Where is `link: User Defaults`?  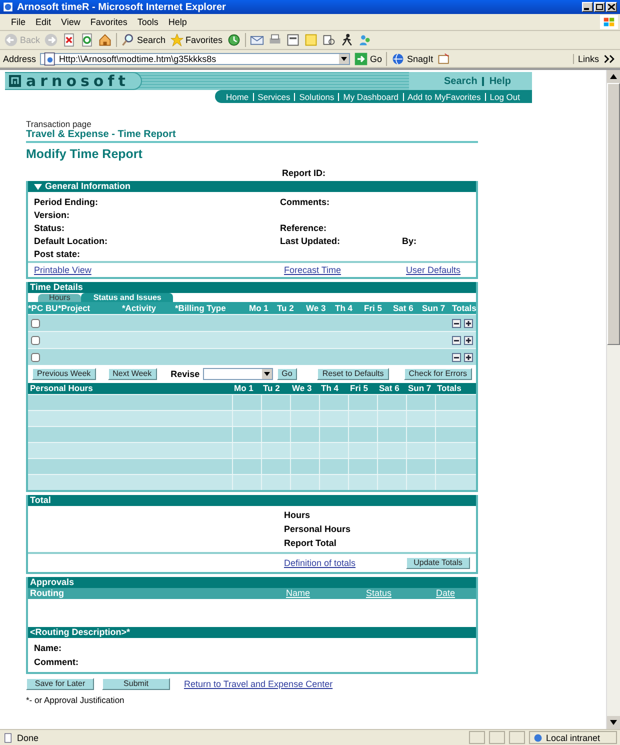 link: User Defaults is located at coordinates (433, 270).